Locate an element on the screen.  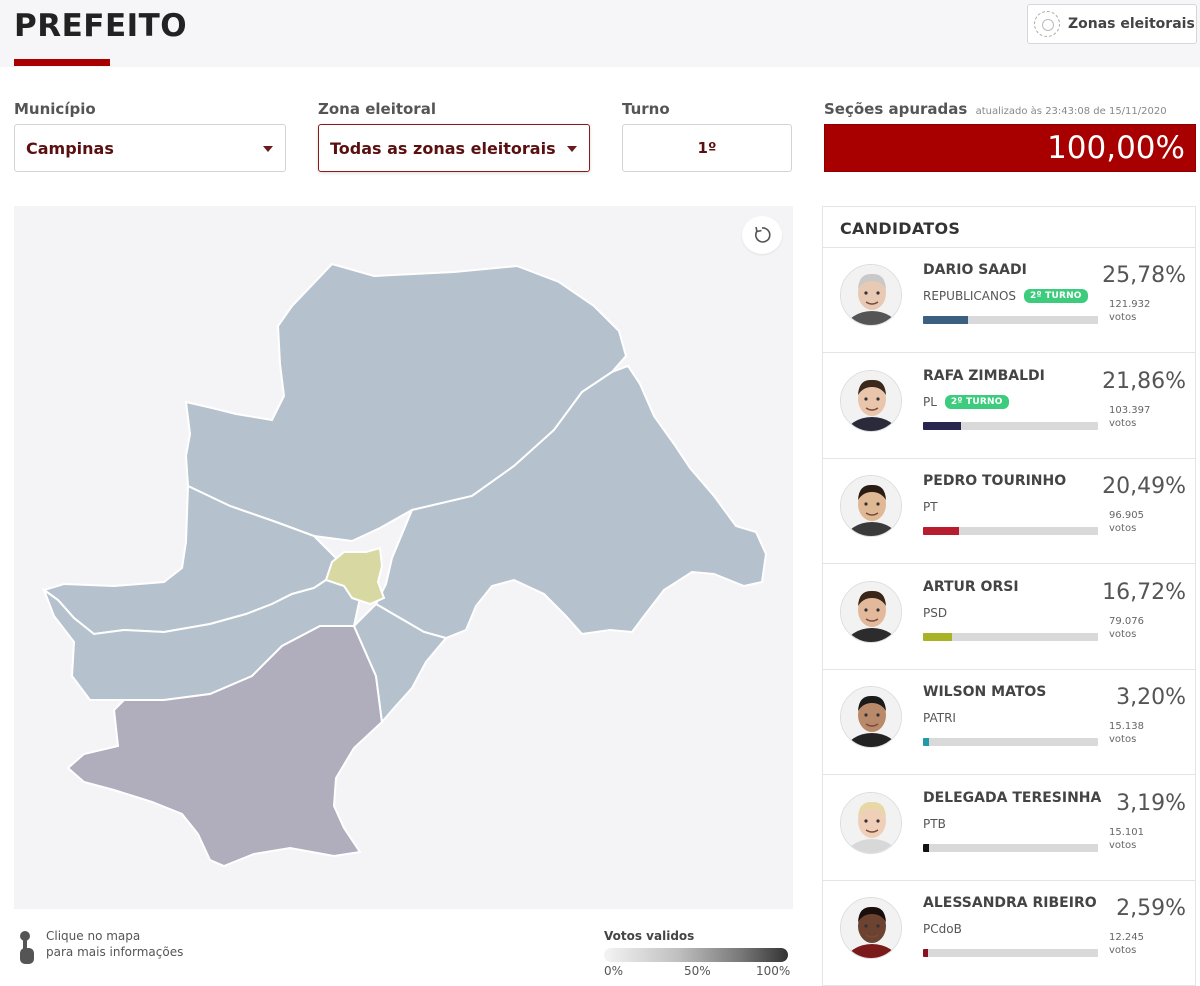
candidate-party-line: PT is located at coordinates (930, 507).